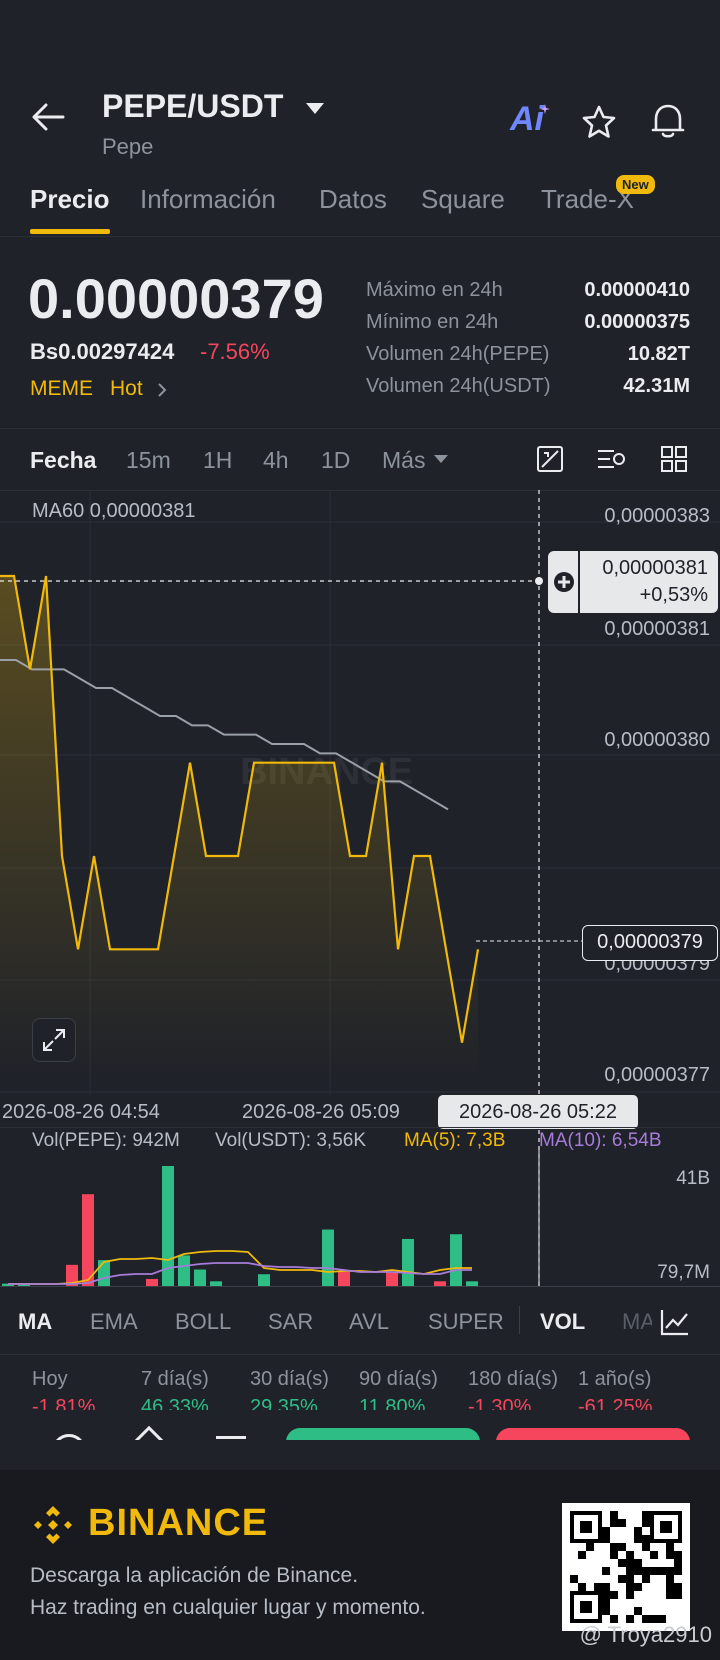 The width and height of the screenshot is (720, 1660). Describe the element at coordinates (70, 231) in the screenshot. I see `active-tab-indicator` at that location.